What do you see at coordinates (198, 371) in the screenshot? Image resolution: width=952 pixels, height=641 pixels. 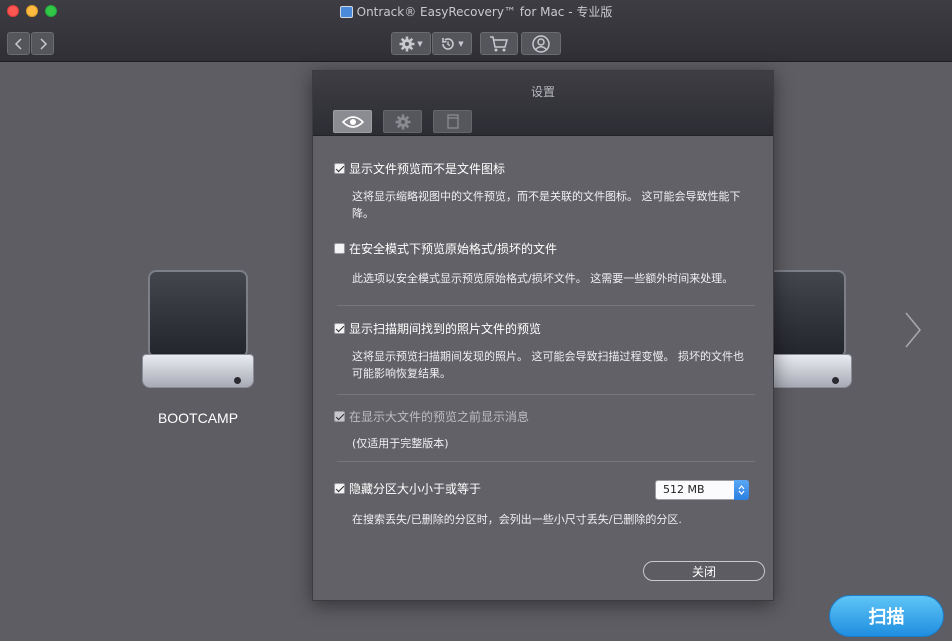 I see `drive-base` at bounding box center [198, 371].